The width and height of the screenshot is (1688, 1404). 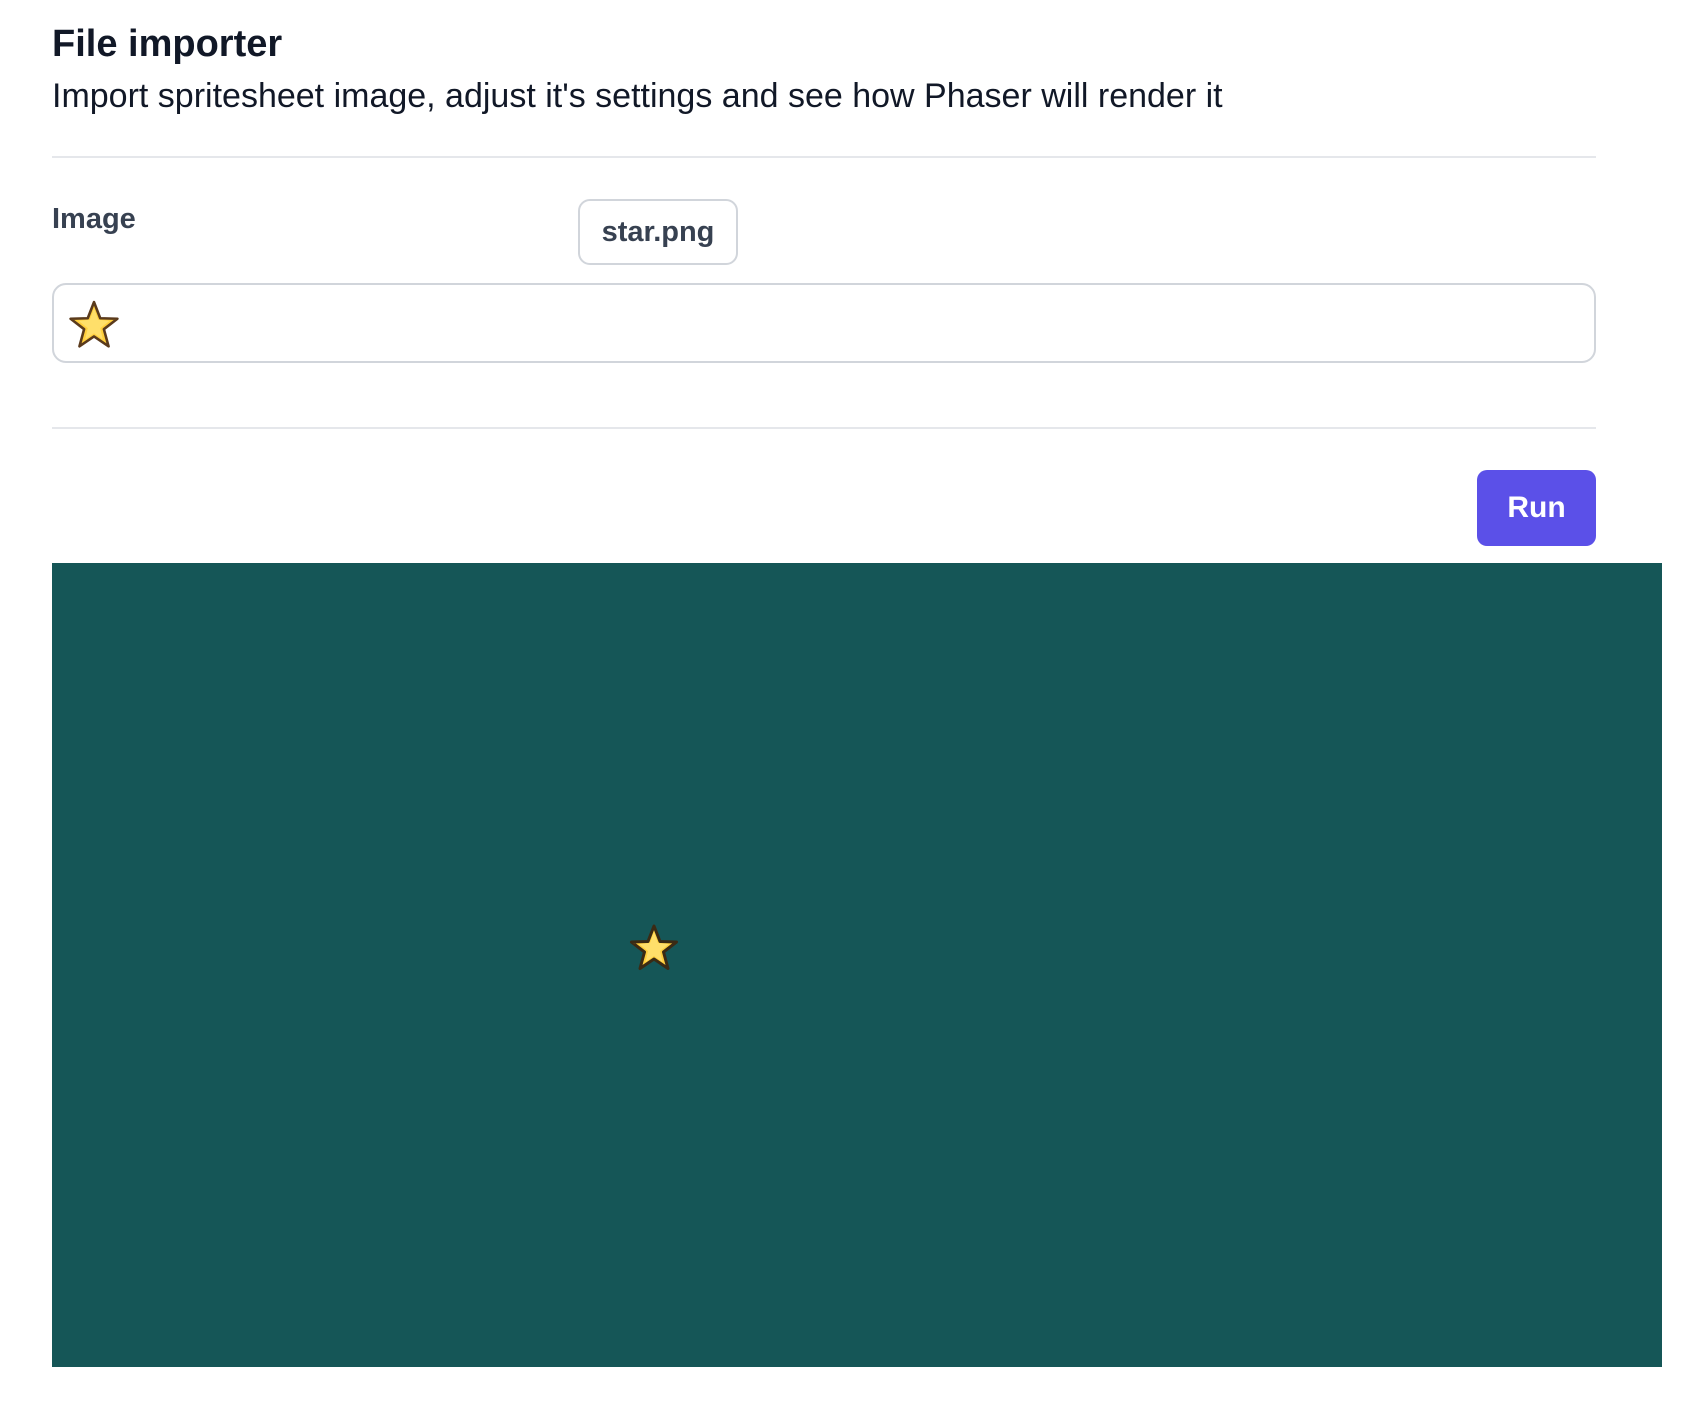 What do you see at coordinates (658, 232) in the screenshot?
I see `file-select-button: star.png` at bounding box center [658, 232].